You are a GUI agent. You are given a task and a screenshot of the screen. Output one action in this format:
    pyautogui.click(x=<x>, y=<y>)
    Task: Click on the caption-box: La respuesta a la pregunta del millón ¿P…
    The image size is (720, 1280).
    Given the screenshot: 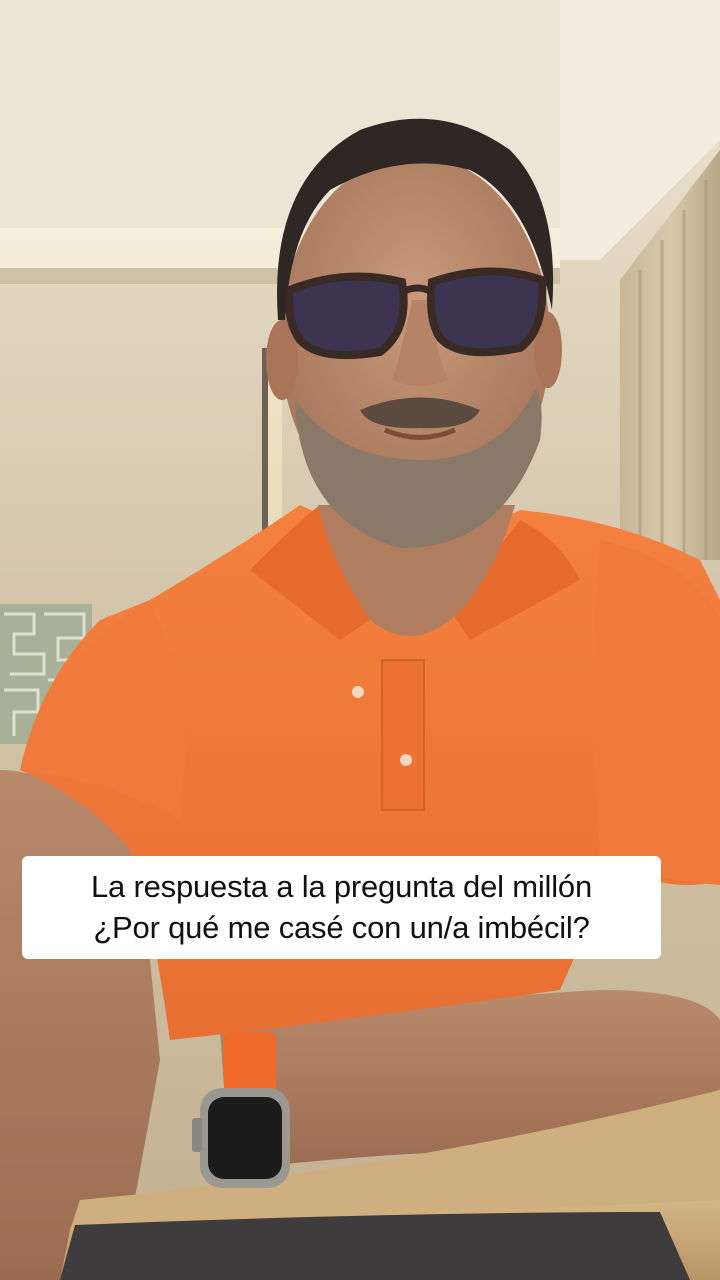 What is the action you would take?
    pyautogui.click(x=341, y=907)
    